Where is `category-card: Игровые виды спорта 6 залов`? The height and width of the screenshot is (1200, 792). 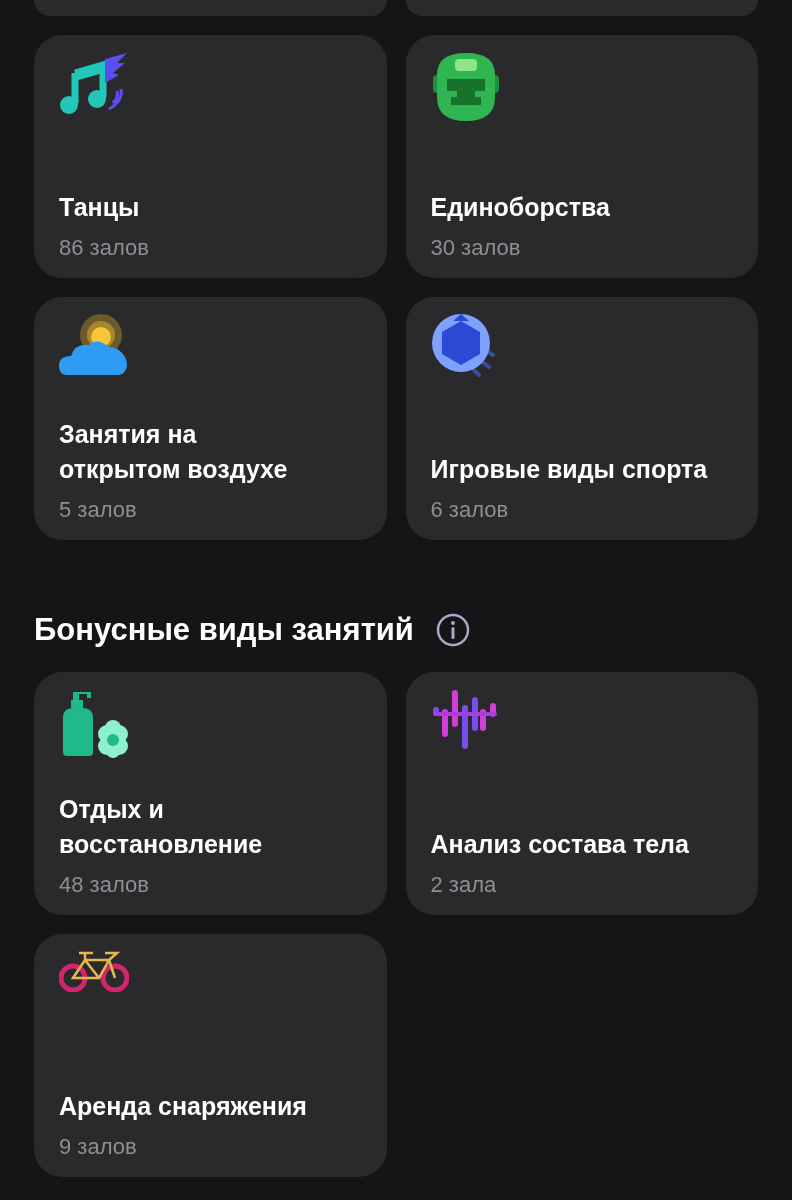 category-card: Игровые виды спорта 6 залов is located at coordinates (581, 418).